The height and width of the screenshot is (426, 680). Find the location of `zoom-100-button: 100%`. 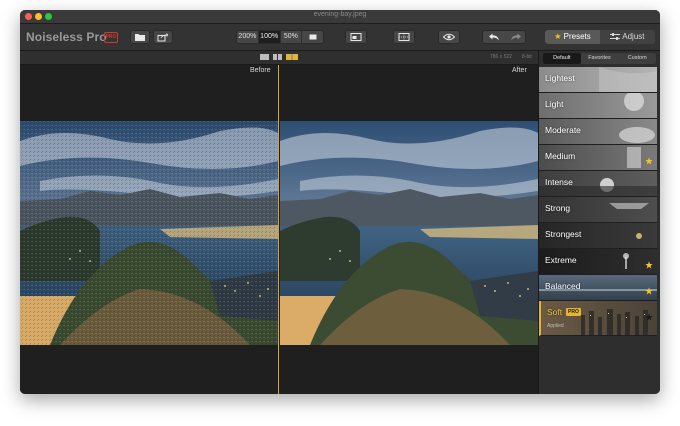

zoom-100-button: 100% is located at coordinates (269, 37).